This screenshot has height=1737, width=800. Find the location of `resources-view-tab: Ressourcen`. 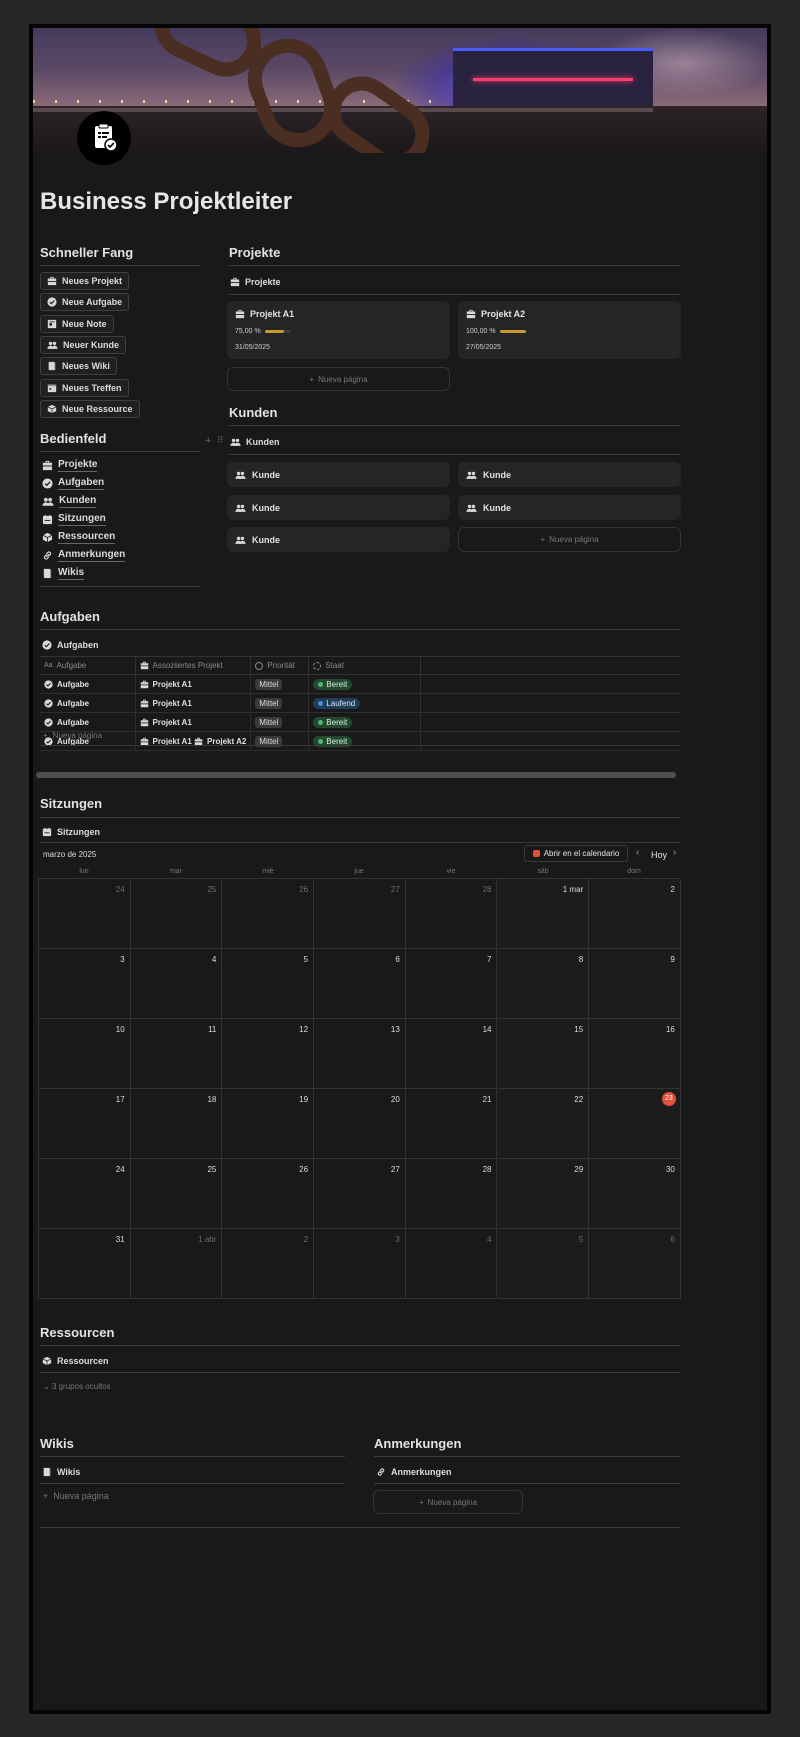

resources-view-tab: Ressourcen is located at coordinates (75, 1361).